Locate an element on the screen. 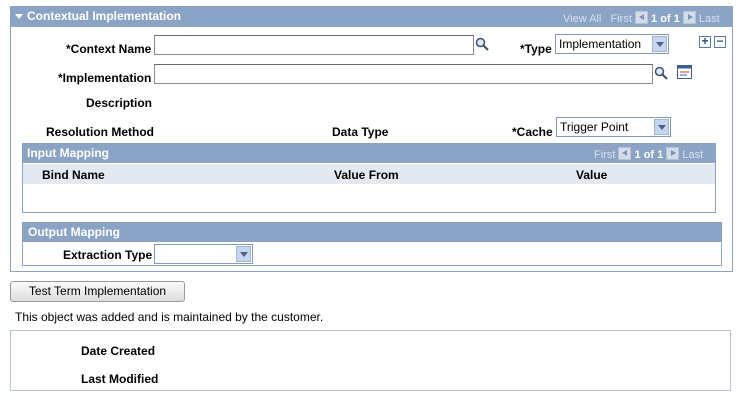  extraction-type-select is located at coordinates (203, 254).